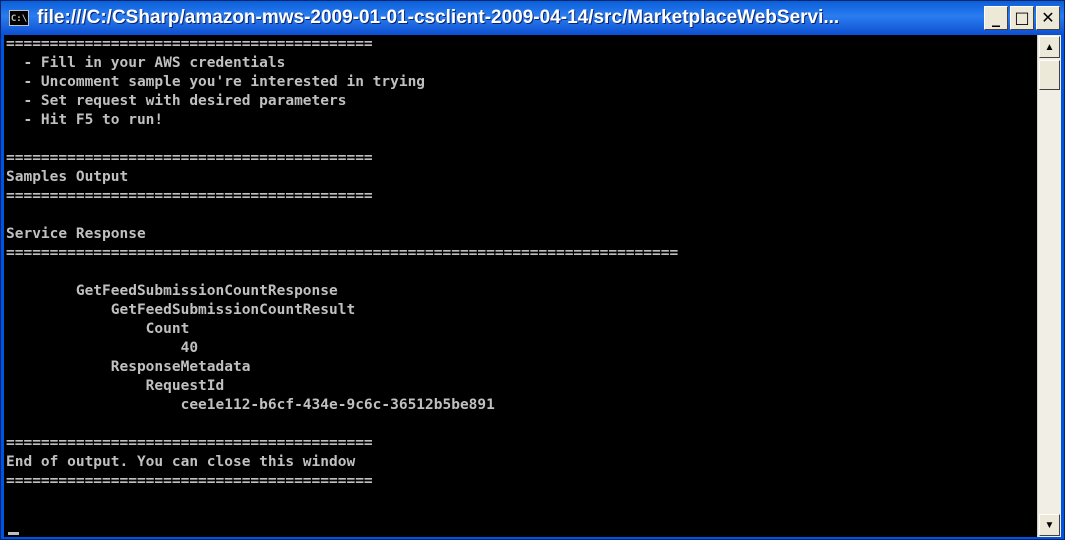 This screenshot has width=1067, height=542. What do you see at coordinates (176, 101) in the screenshot?
I see `console-line: - Set request with desired parameters` at bounding box center [176, 101].